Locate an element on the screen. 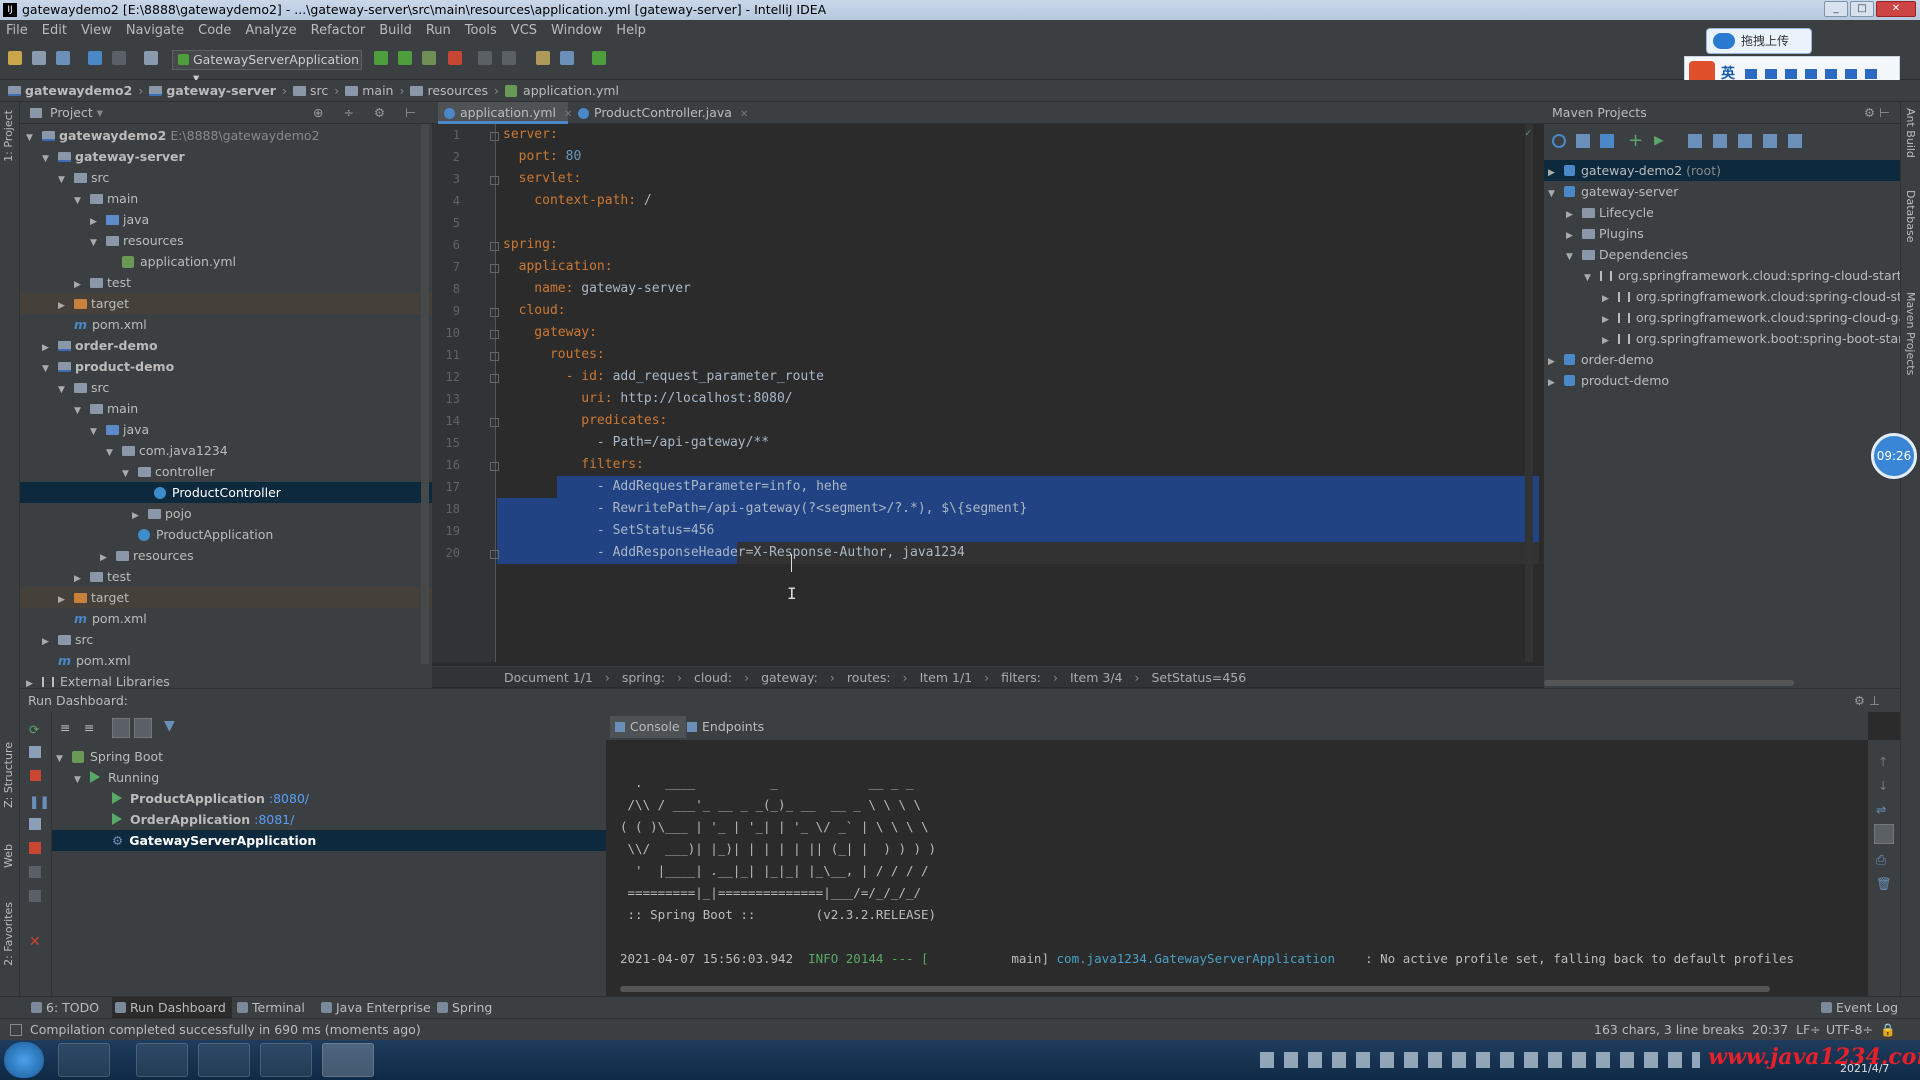 This screenshot has width=1920, height=1080. menu-vcs: VCS is located at coordinates (524, 30).